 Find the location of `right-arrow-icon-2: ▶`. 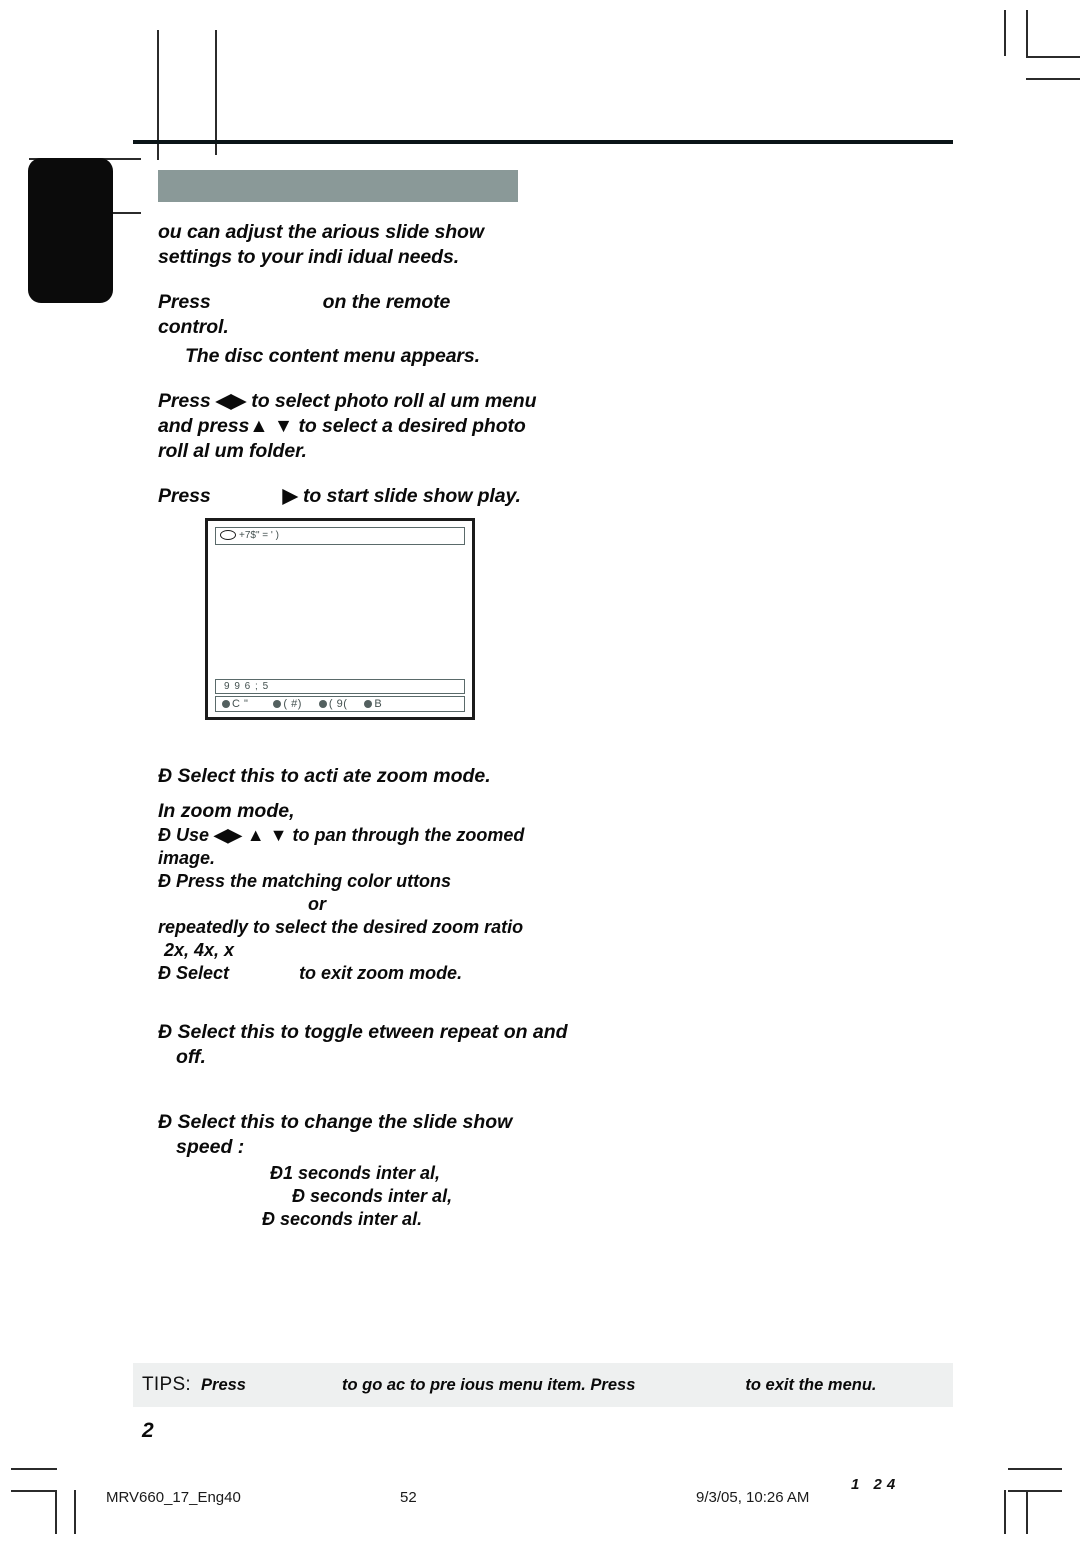

right-arrow-icon-2: ▶ is located at coordinates (234, 835).